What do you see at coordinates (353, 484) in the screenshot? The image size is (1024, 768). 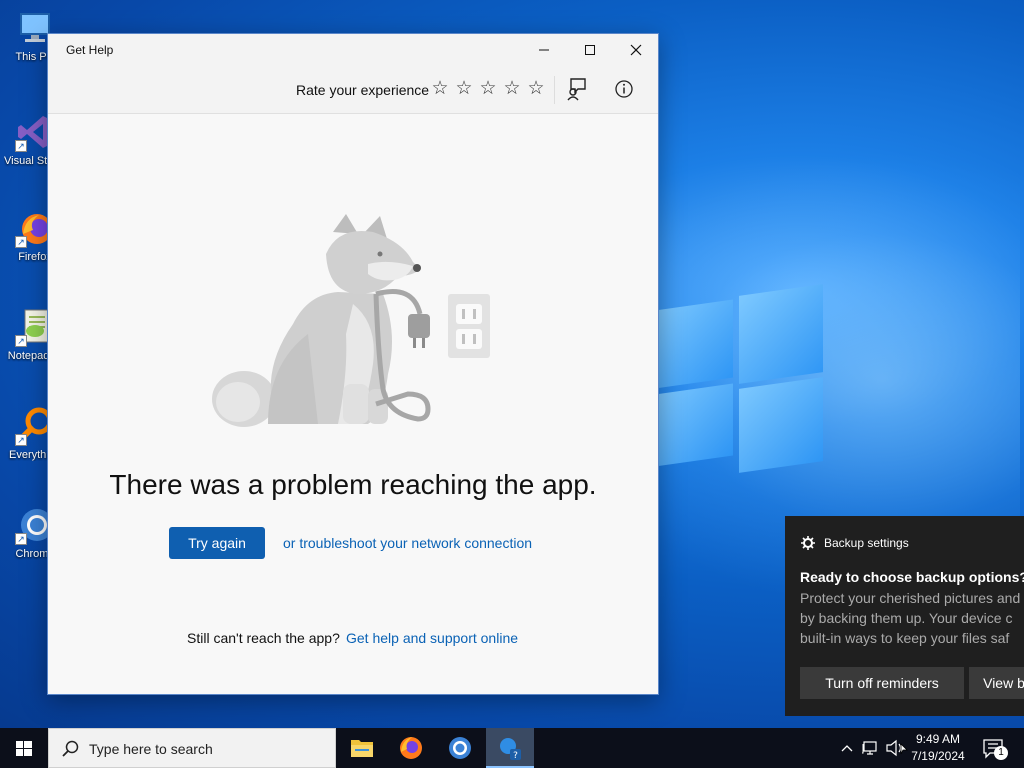 I see `error-headline: There was a problem reaching the app.` at bounding box center [353, 484].